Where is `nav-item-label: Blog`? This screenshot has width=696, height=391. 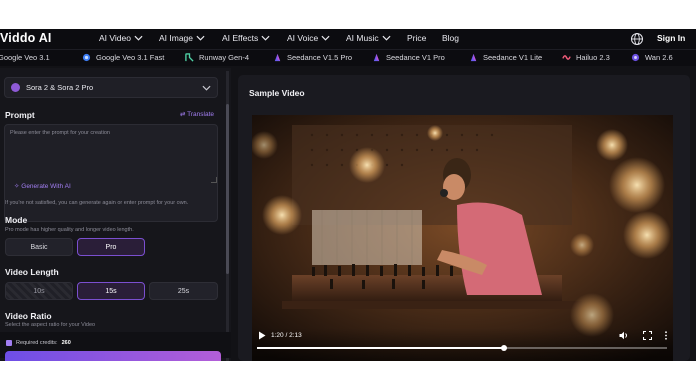 nav-item-label: Blog is located at coordinates (451, 38).